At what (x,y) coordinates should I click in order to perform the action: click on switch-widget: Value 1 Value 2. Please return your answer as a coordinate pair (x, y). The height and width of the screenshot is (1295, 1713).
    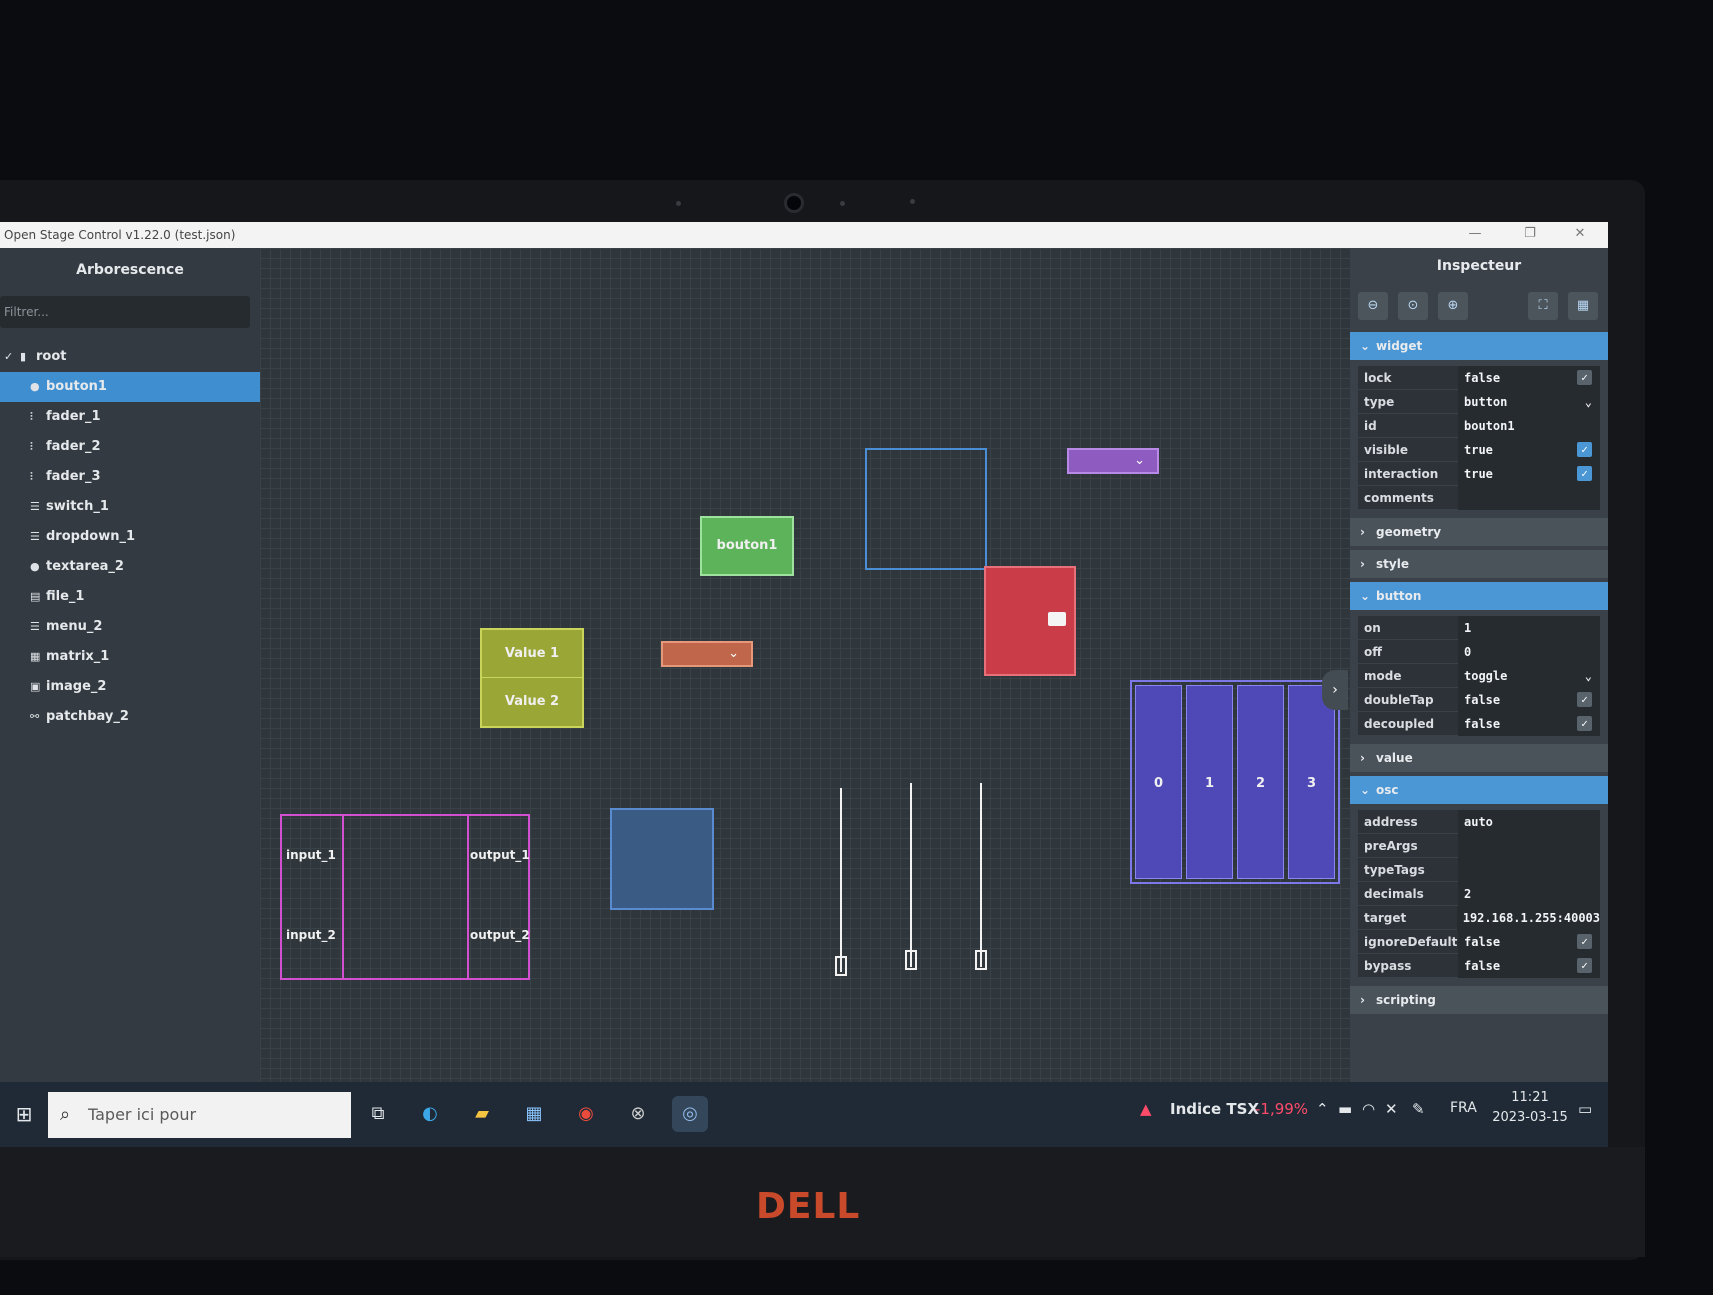
    Looking at the image, I should click on (532, 678).